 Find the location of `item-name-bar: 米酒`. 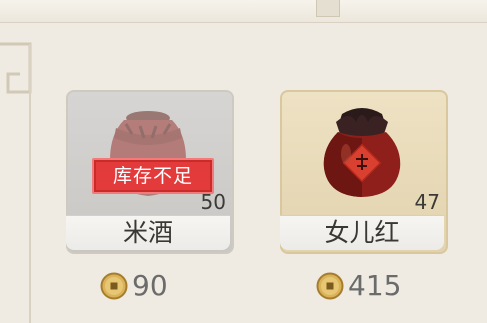

item-name-bar: 米酒 is located at coordinates (148, 232).